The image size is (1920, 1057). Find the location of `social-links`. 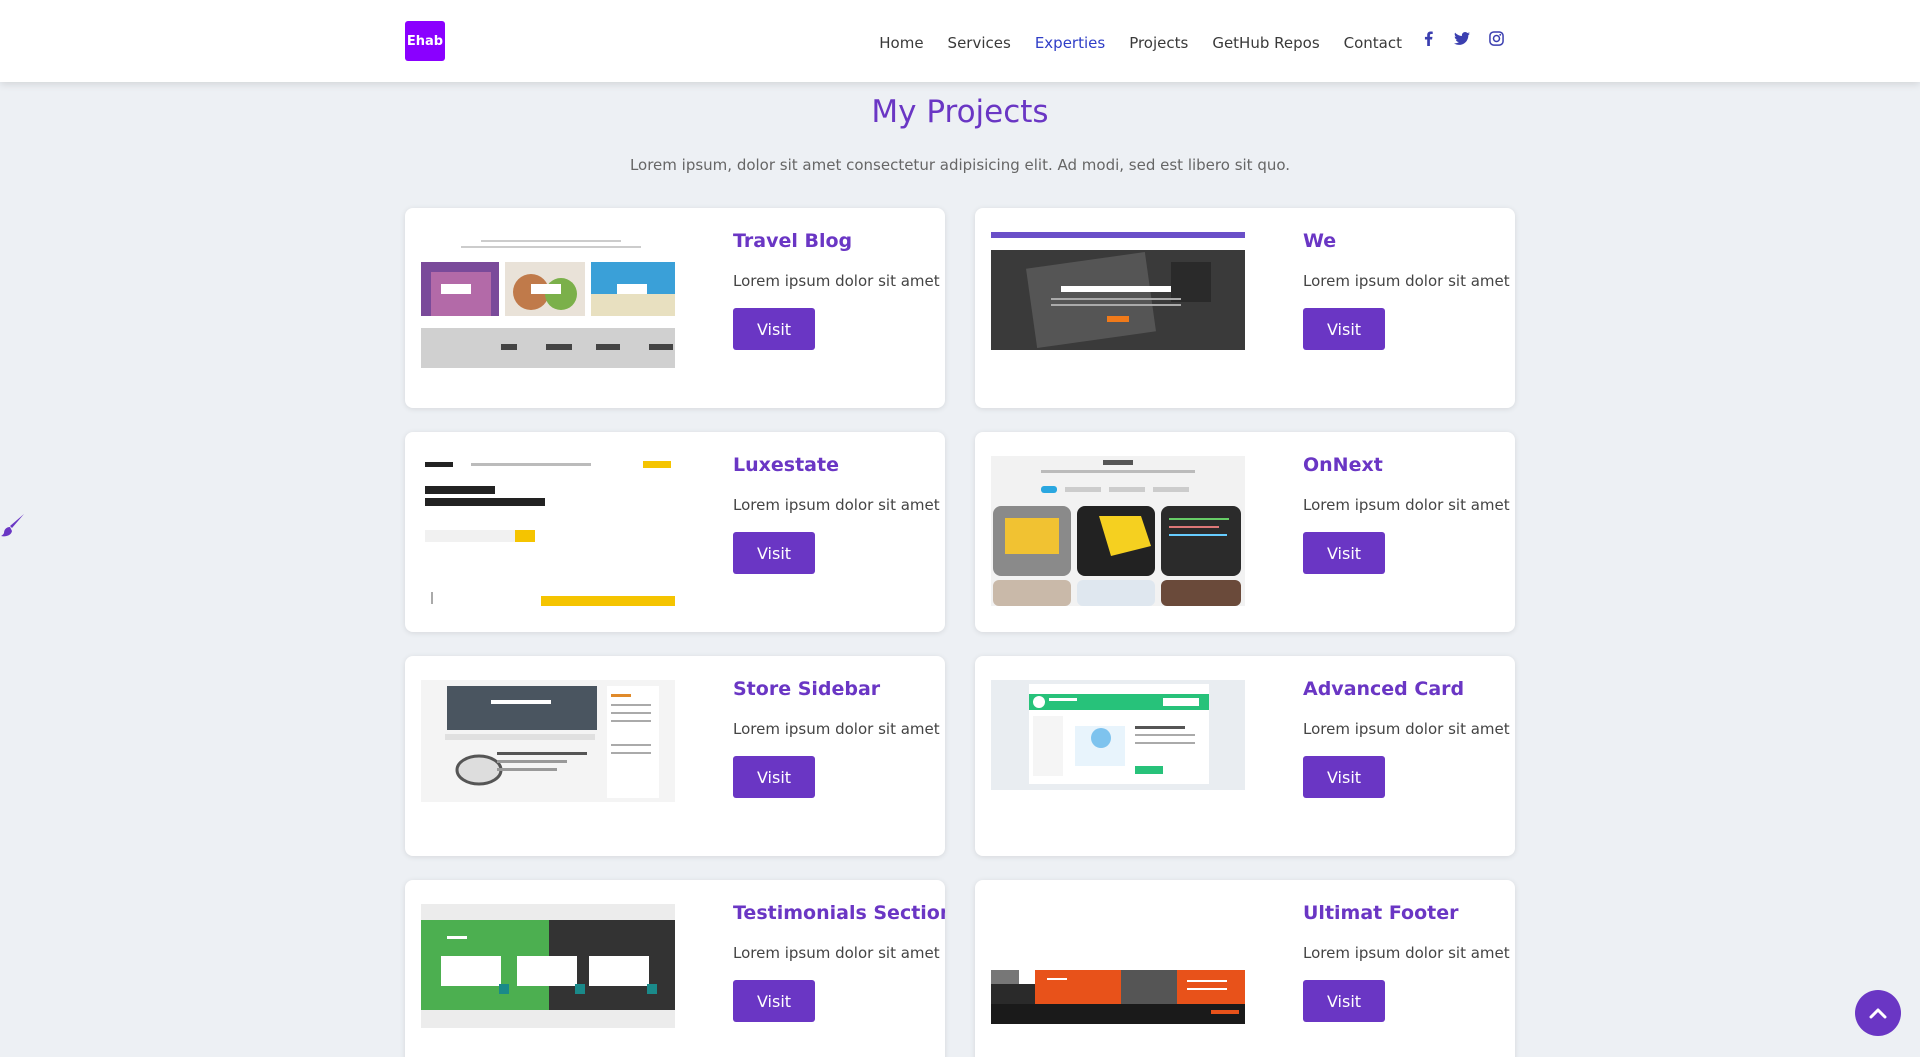

social-links is located at coordinates (1462, 38).